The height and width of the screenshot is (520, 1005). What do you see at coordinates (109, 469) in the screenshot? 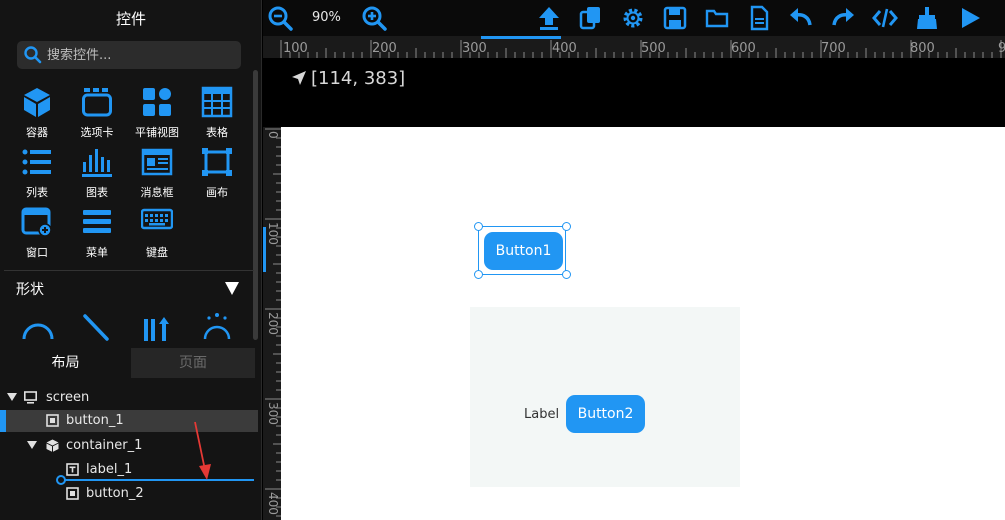
I see `tree-label: label_1` at bounding box center [109, 469].